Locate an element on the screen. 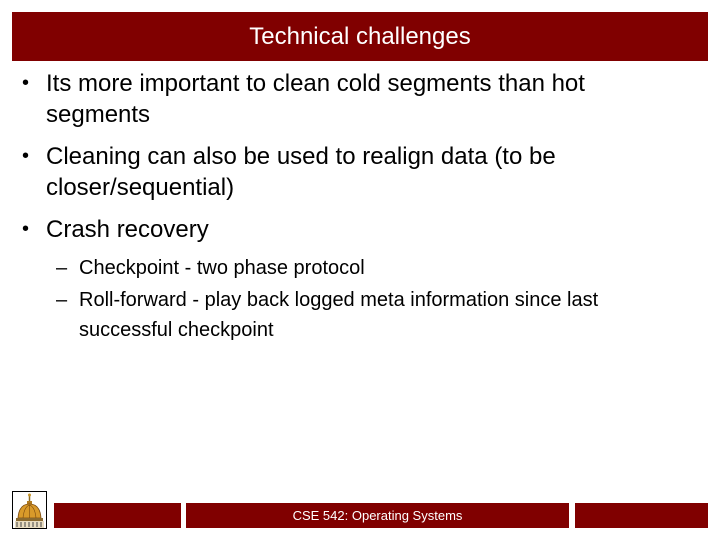  title-bar: Technical challenges is located at coordinates (360, 36).